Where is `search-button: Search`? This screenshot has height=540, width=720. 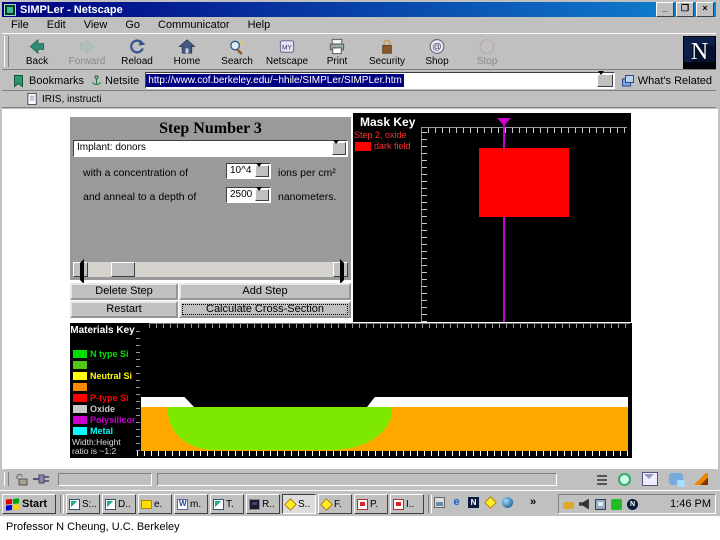 search-button: Search is located at coordinates (237, 51).